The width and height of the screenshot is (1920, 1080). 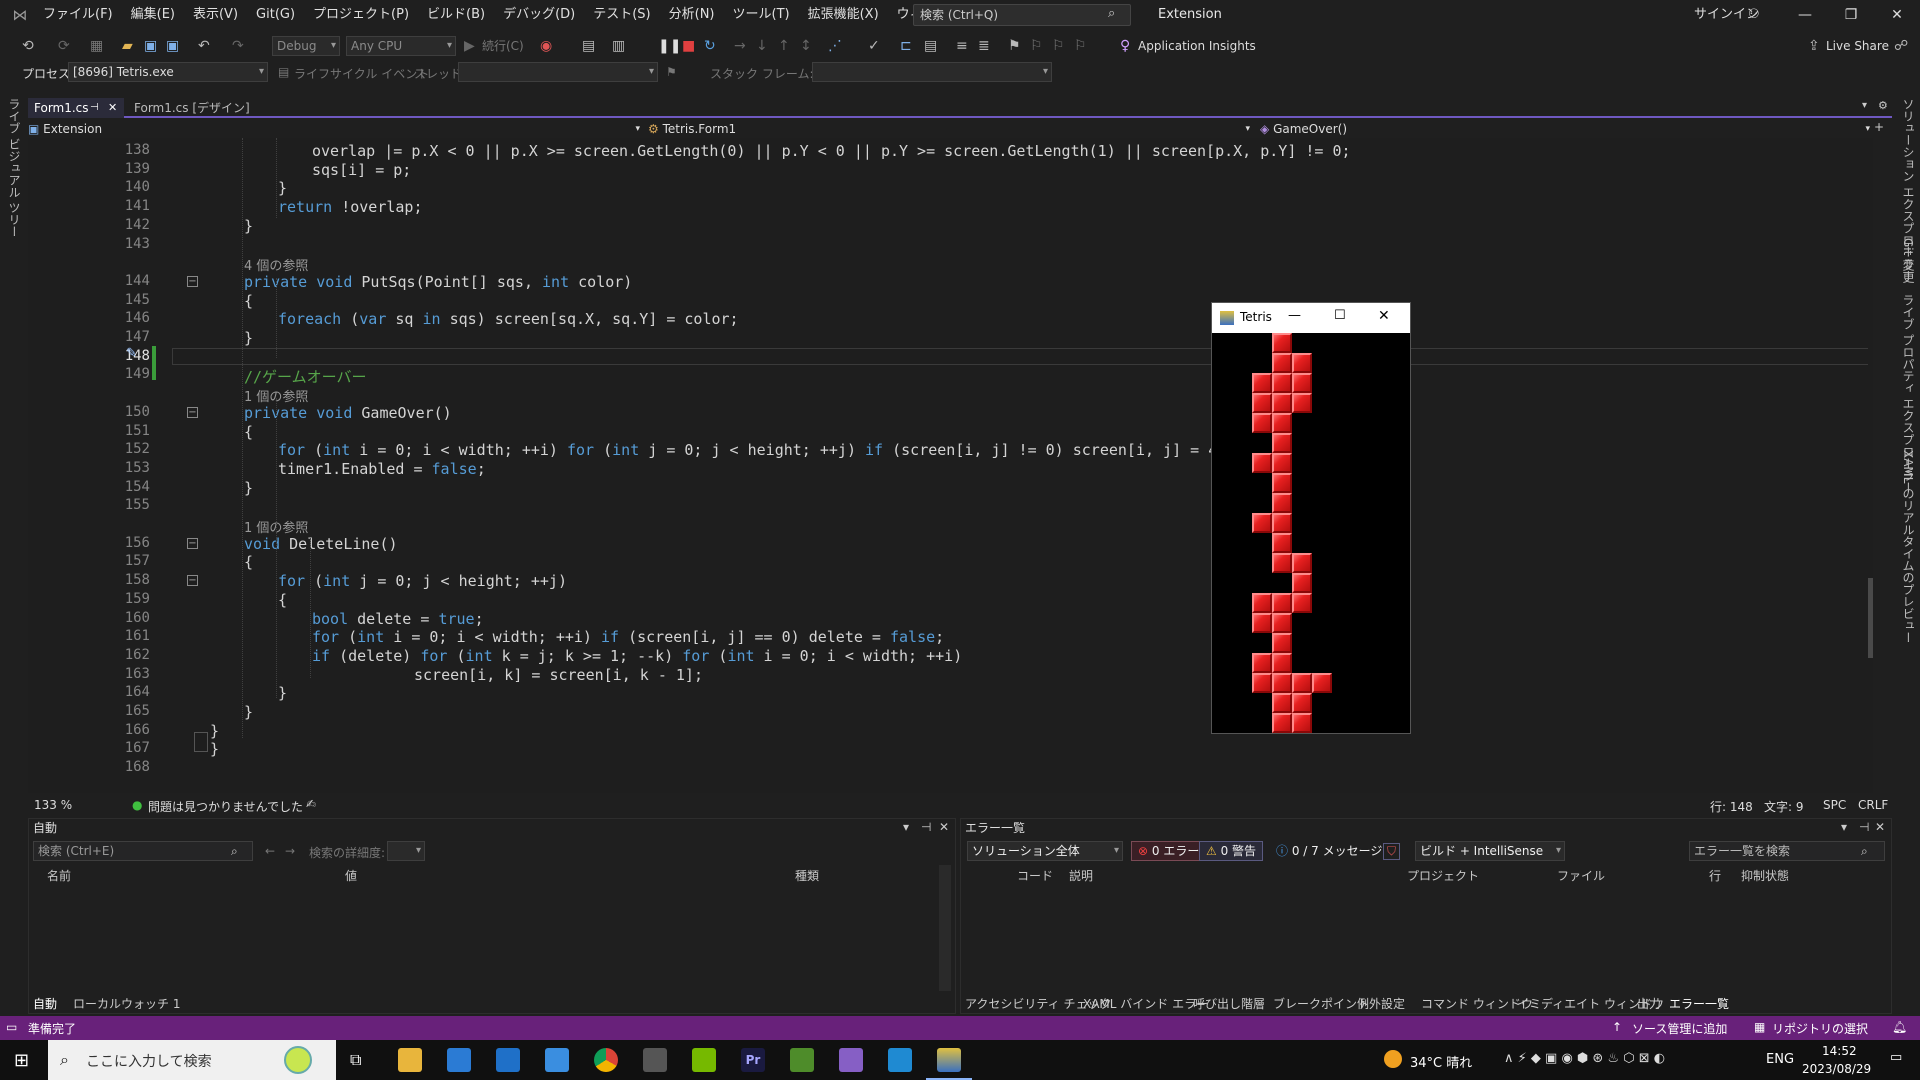 What do you see at coordinates (1229, 1003) in the screenshot?
I see `error-panel-tab-2: 呼び出し階層` at bounding box center [1229, 1003].